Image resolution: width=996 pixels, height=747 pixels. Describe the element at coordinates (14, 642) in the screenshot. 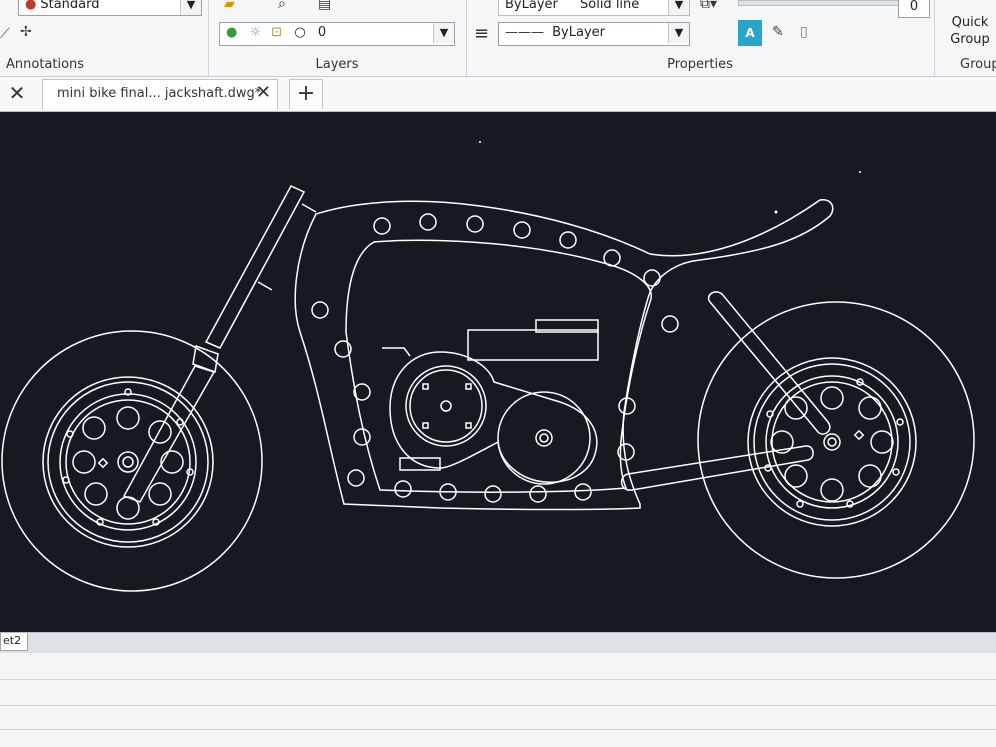

I see `tab-layout: et2` at that location.